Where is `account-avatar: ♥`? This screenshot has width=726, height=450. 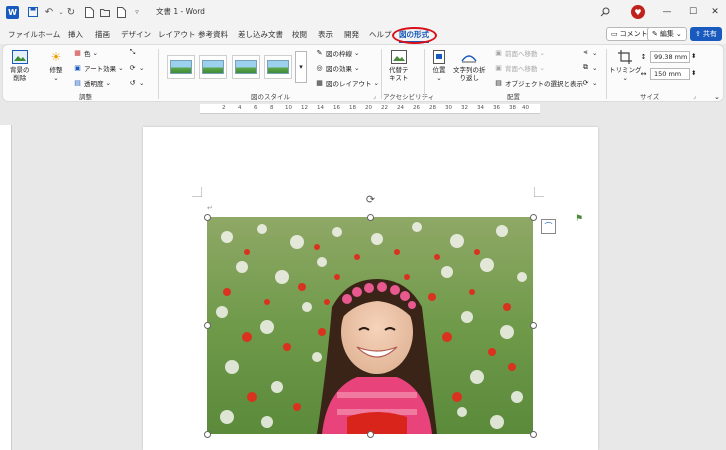
account-avatar: ♥ is located at coordinates (638, 12).